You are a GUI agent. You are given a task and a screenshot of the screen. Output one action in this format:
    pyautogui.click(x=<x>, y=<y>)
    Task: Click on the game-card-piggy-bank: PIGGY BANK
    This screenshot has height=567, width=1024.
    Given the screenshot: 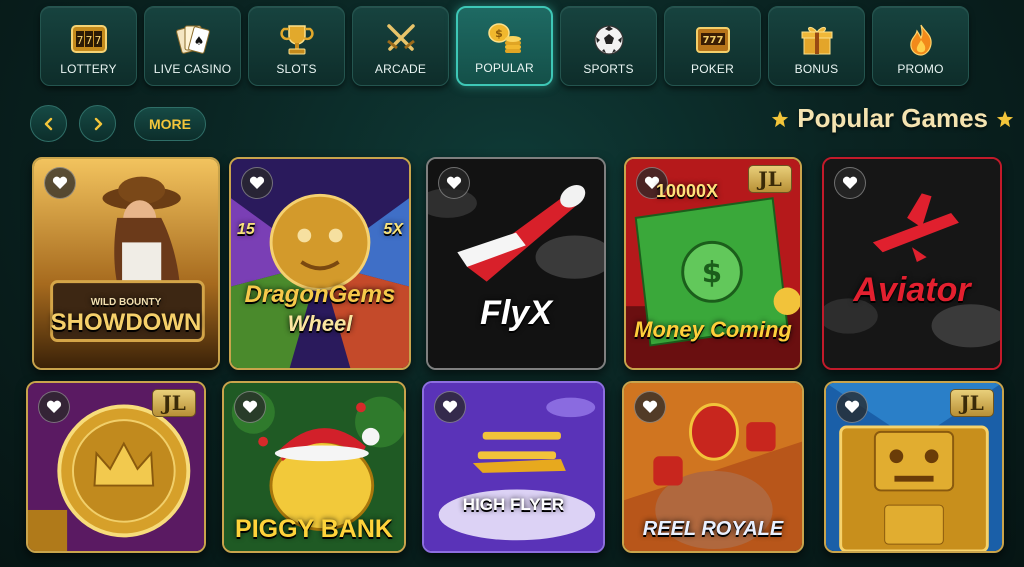 What is the action you would take?
    pyautogui.click(x=314, y=467)
    